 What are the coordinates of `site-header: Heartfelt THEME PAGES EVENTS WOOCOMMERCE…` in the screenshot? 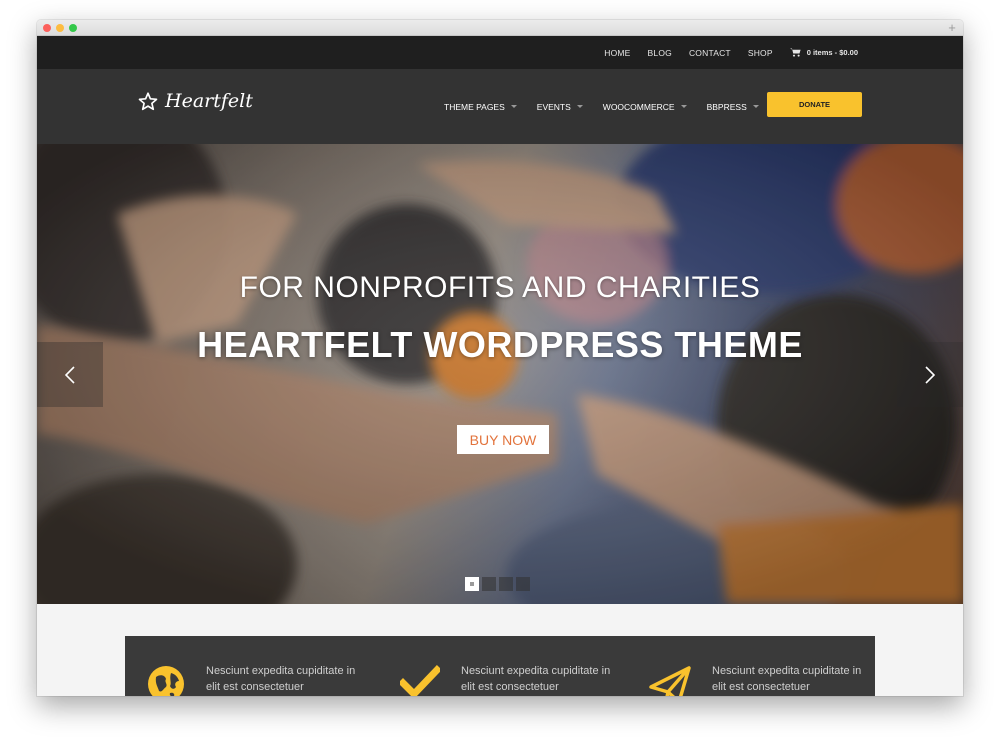 It's located at (500, 106).